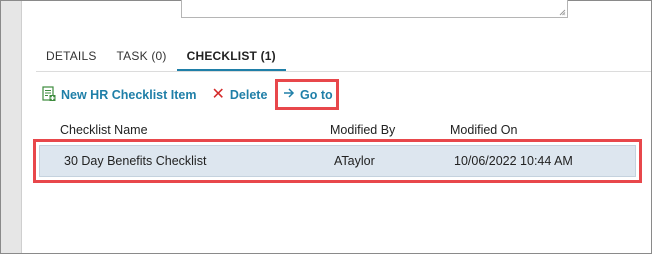  Describe the element at coordinates (231, 57) in the screenshot. I see `tab-checklist: CHECKLIST (1)` at that location.